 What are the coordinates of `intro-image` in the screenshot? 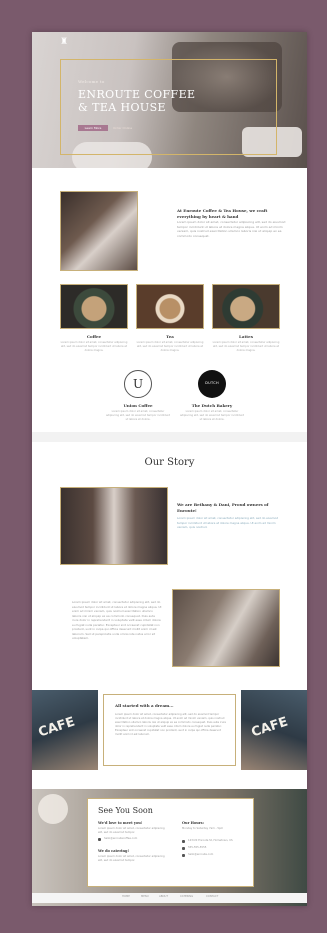 It's located at (99, 231).